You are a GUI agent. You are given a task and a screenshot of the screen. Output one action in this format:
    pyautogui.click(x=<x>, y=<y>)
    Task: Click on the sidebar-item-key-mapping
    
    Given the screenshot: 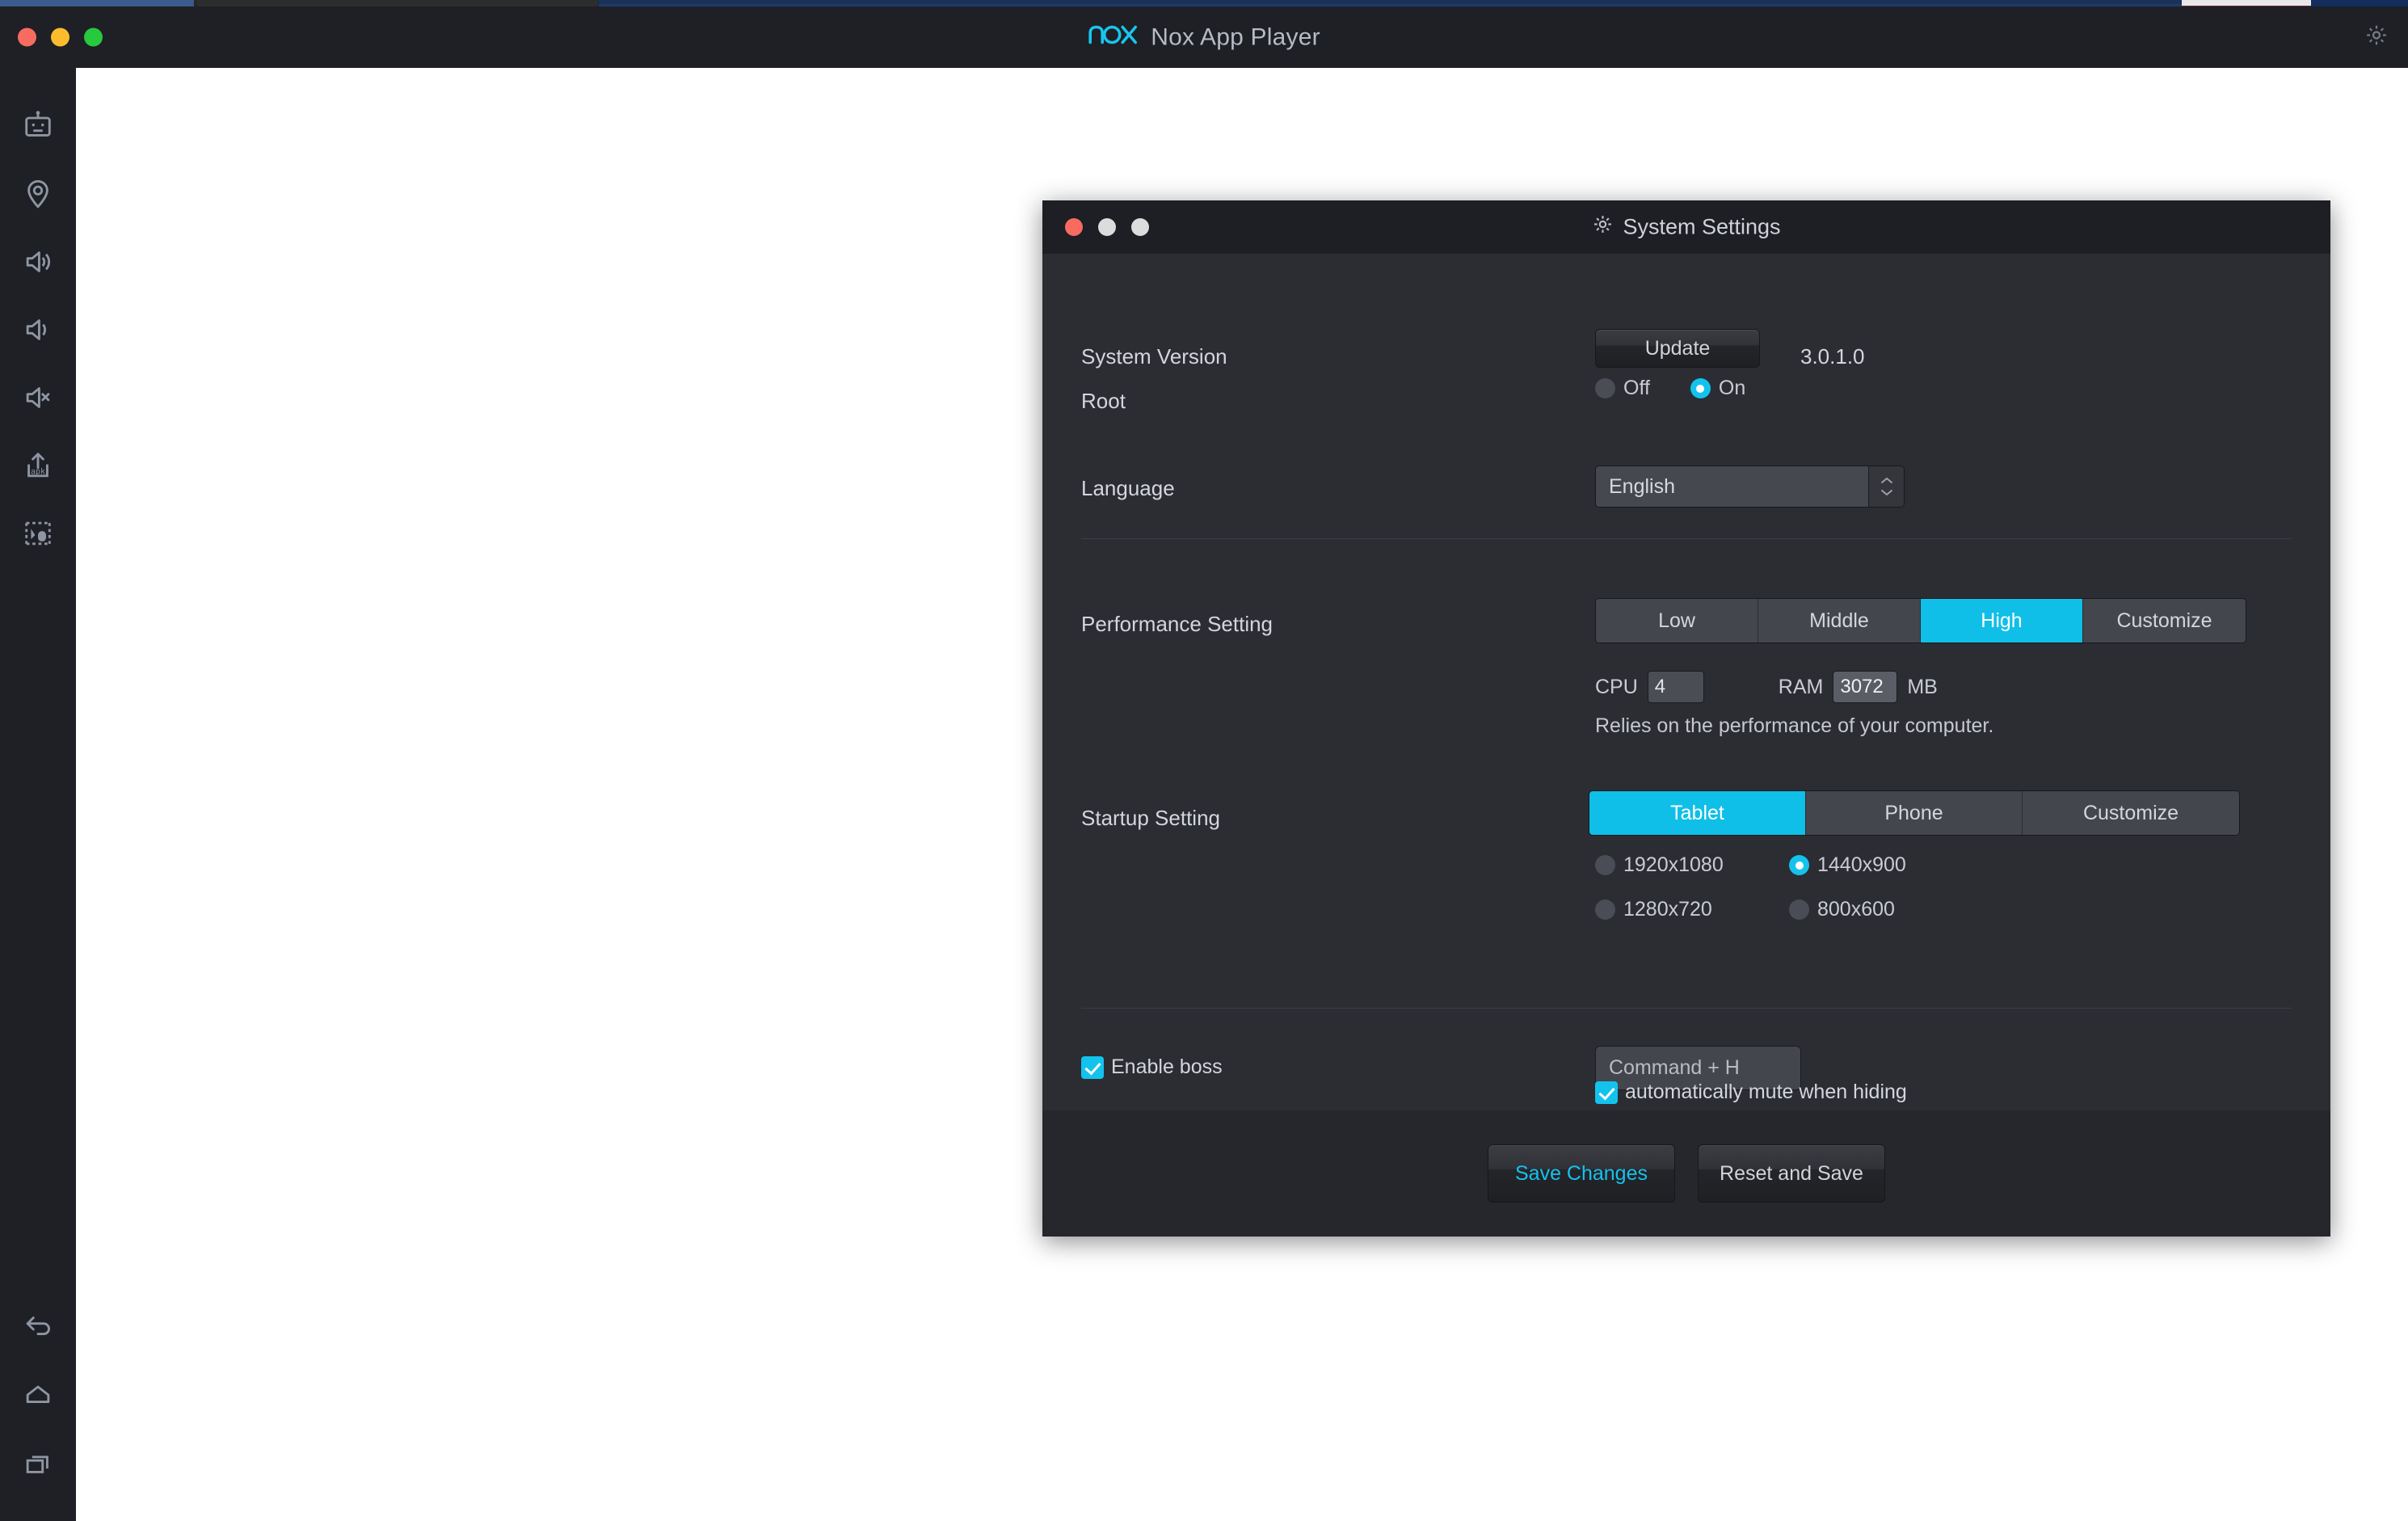 What is the action you would take?
    pyautogui.click(x=38, y=533)
    